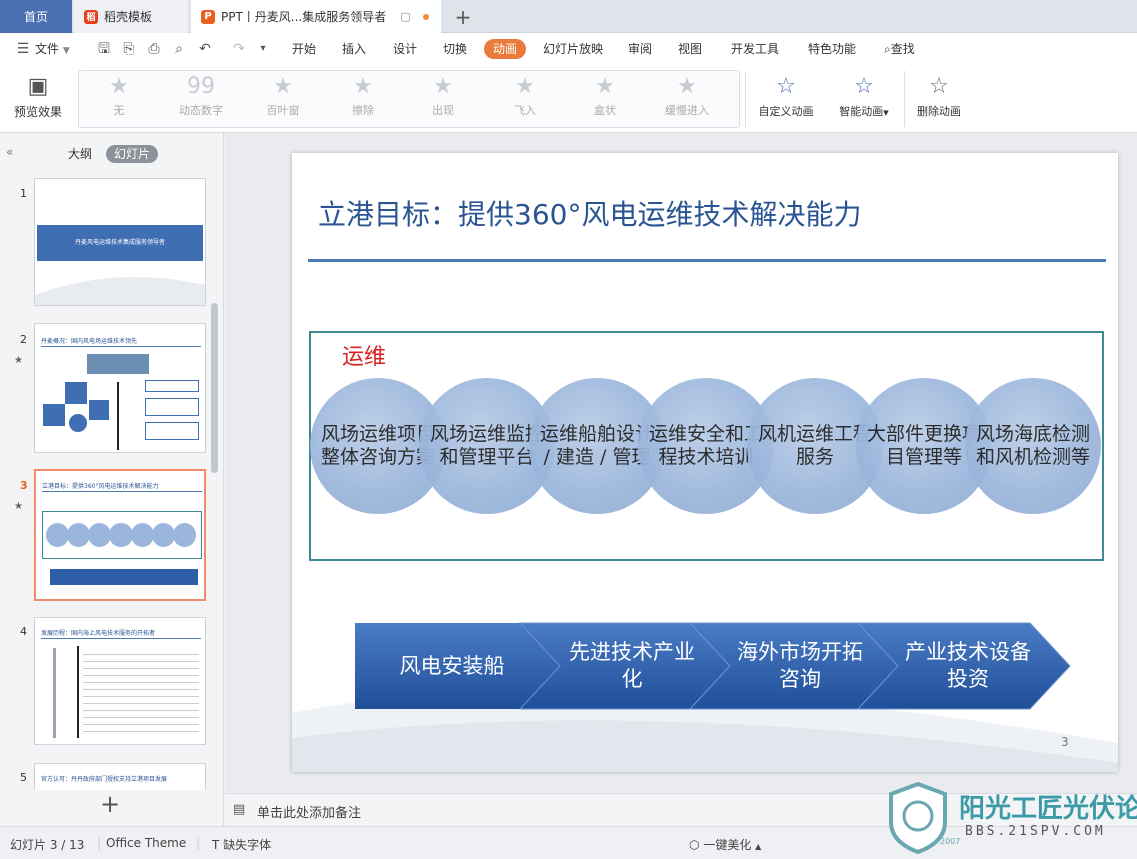 This screenshot has width=1137, height=859. I want to click on thumb-rule, so click(121, 638).